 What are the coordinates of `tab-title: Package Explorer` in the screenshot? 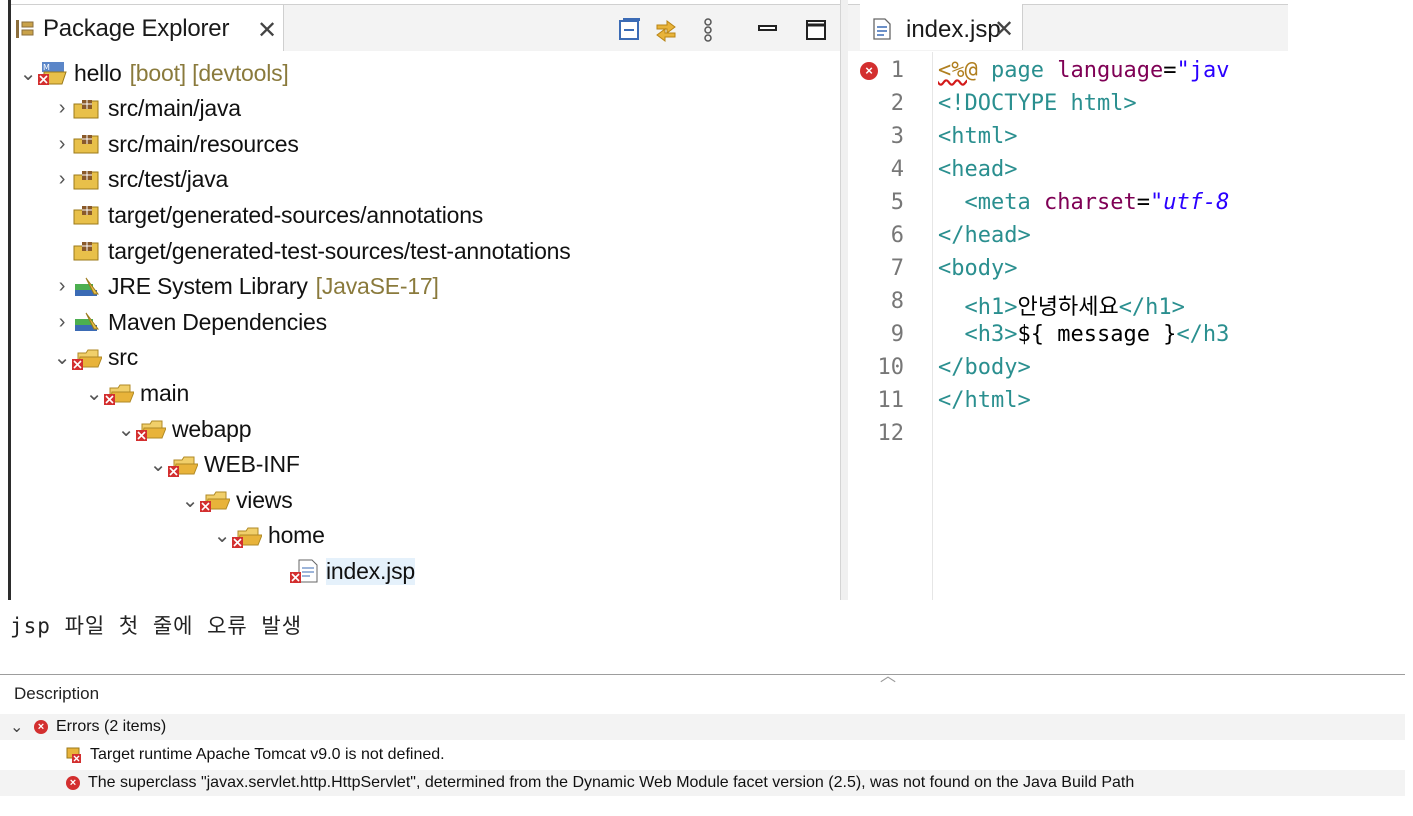 It's located at (136, 28).